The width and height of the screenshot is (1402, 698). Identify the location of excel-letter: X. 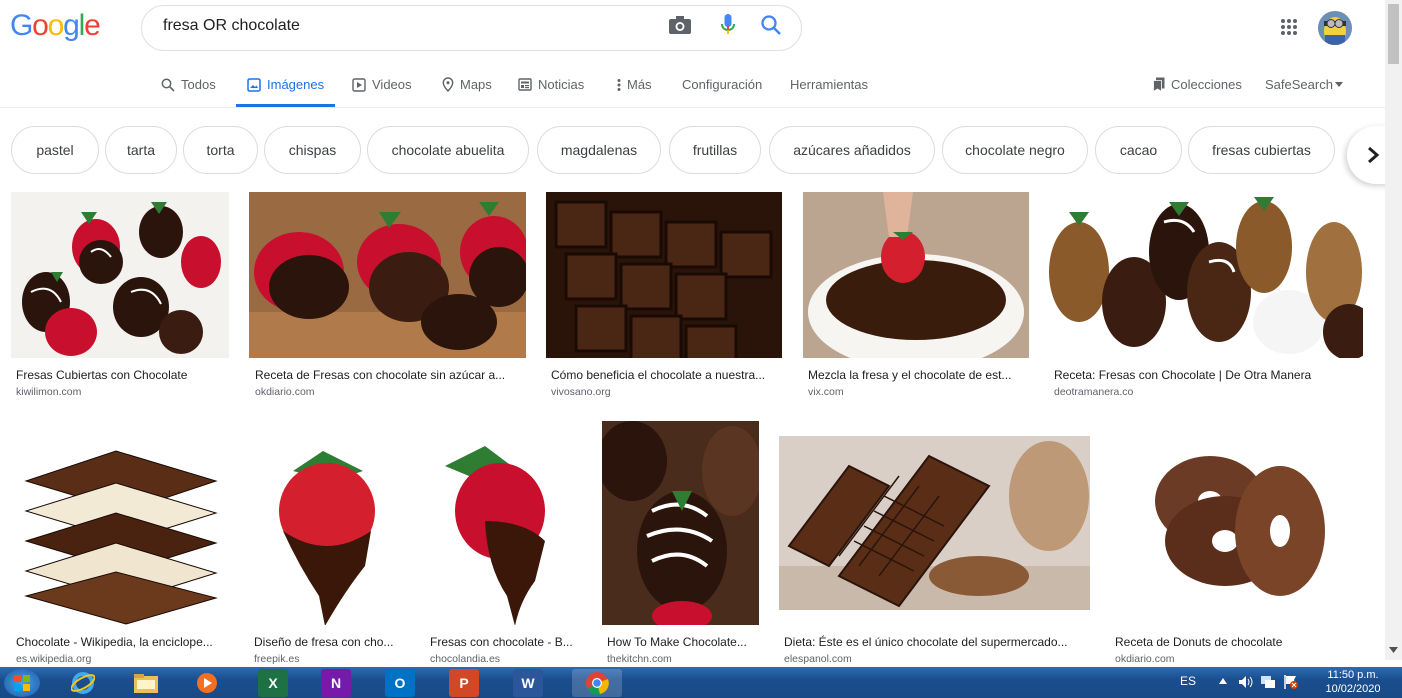
(273, 683).